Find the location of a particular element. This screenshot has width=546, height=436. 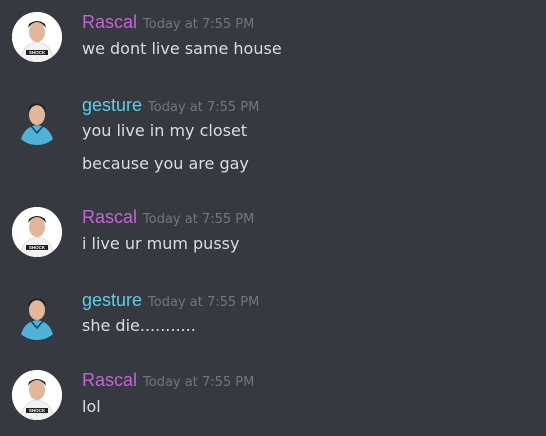

message-text: you live in my closet is located at coordinates (165, 130).